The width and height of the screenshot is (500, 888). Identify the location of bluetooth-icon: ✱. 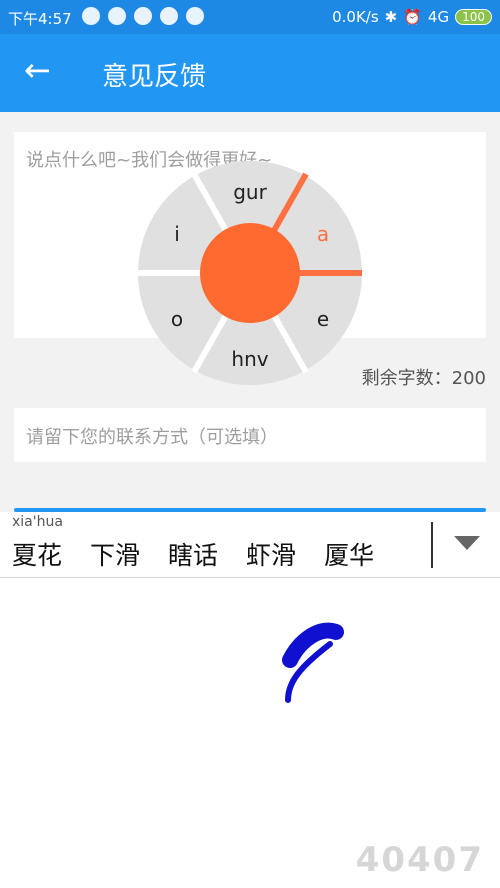
(391, 17).